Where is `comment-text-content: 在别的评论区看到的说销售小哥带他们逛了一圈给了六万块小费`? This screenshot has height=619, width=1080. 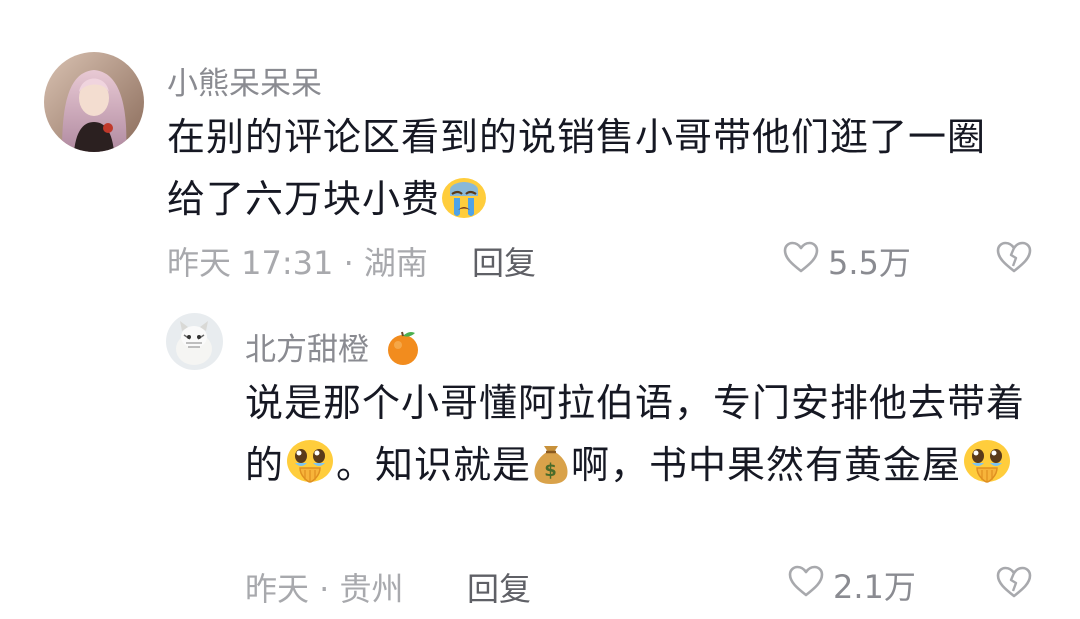 comment-text-content: 在别的评论区看到的说销售小哥带他们逛了一圈给了六万块小费 is located at coordinates (577, 168).